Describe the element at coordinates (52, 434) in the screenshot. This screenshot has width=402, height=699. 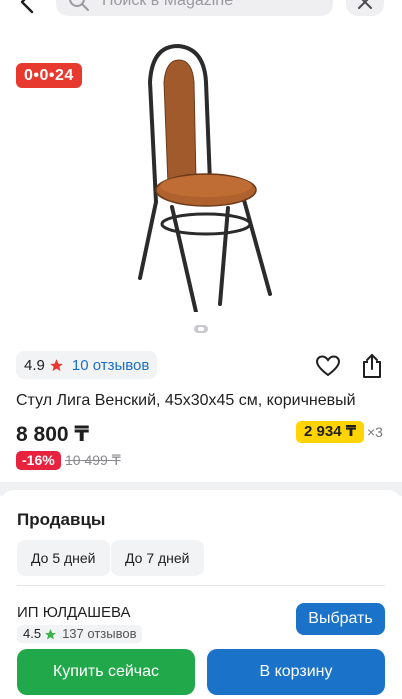
I see `product-price: 8 800 ₸` at that location.